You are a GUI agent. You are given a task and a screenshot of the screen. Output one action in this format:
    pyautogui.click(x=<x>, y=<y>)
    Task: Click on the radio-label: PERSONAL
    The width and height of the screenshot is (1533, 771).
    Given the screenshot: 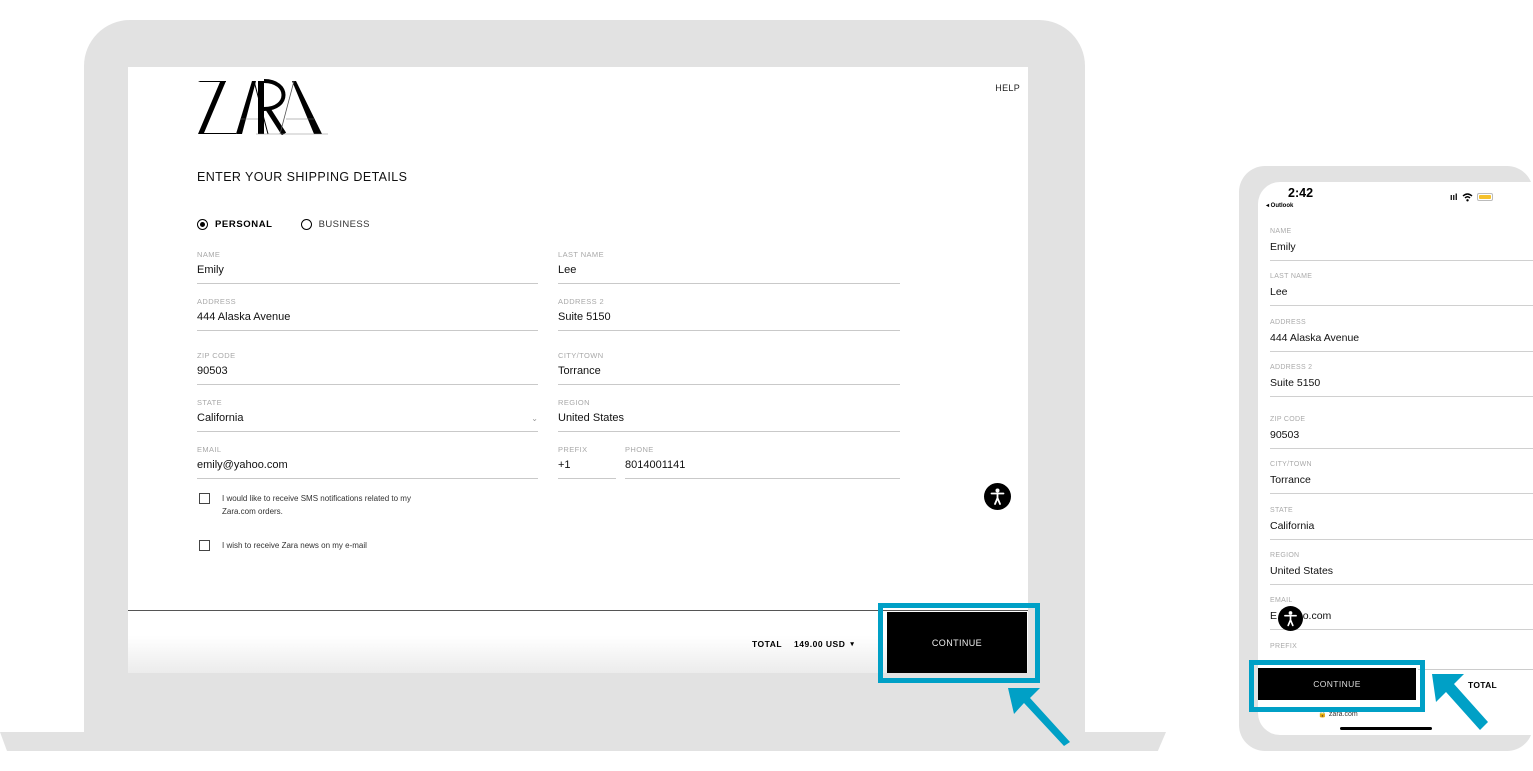 What is the action you would take?
    pyautogui.click(x=244, y=224)
    